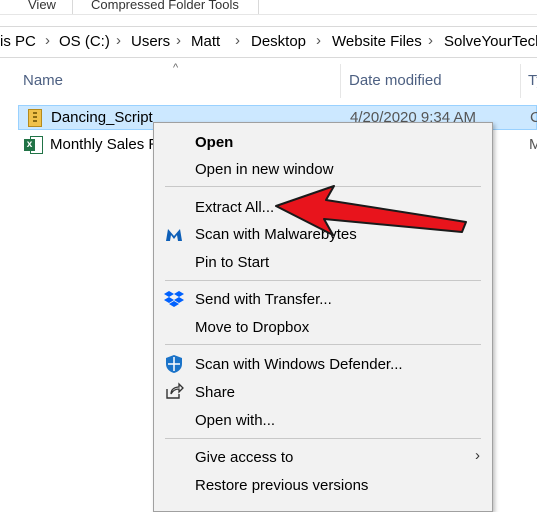 This screenshot has height=512, width=537. Describe the element at coordinates (490, 41) in the screenshot. I see `breadcrumb-solveyourtech: SolveYourTech` at that location.